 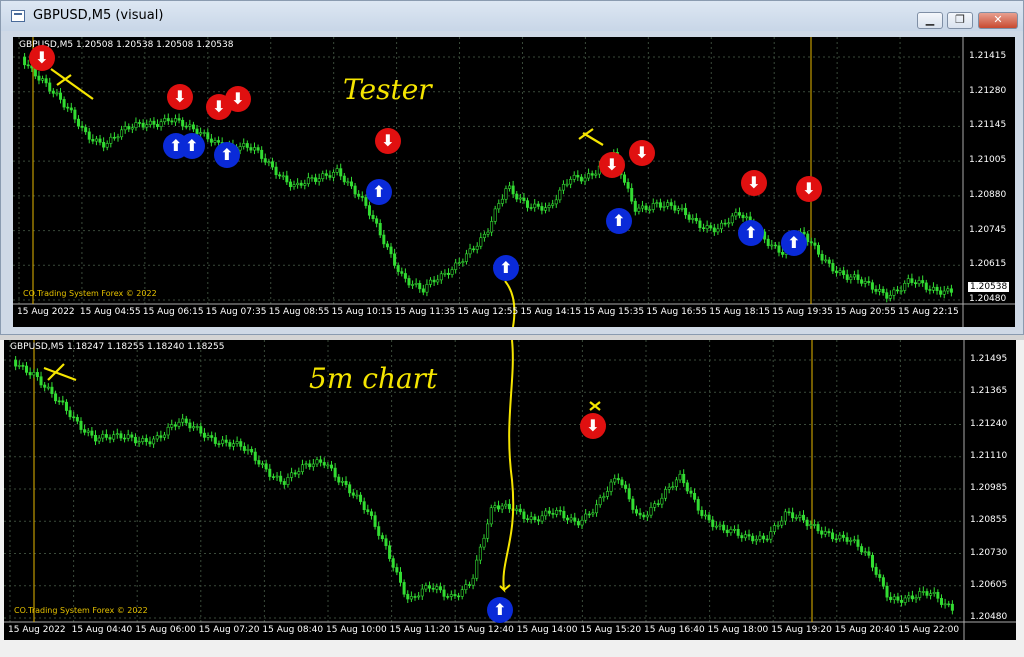 What do you see at coordinates (173, 312) in the screenshot?
I see `x-axis-label: 15 Aug 06:15` at bounding box center [173, 312].